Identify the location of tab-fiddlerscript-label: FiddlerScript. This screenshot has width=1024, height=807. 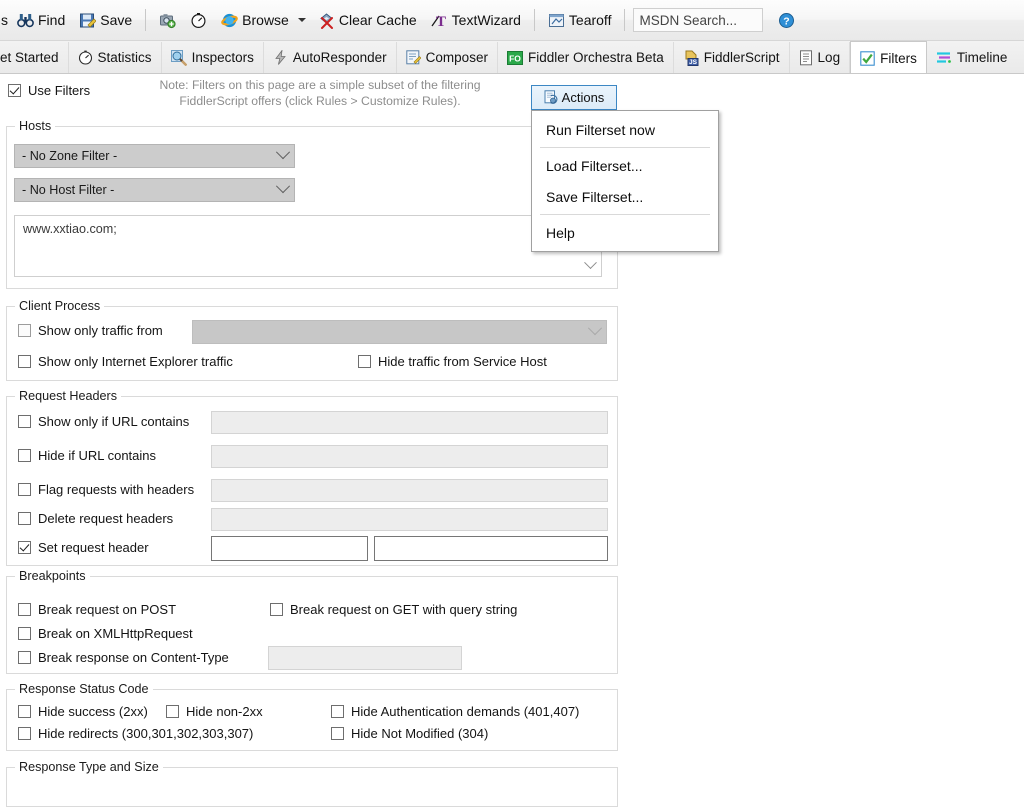
(741, 57).